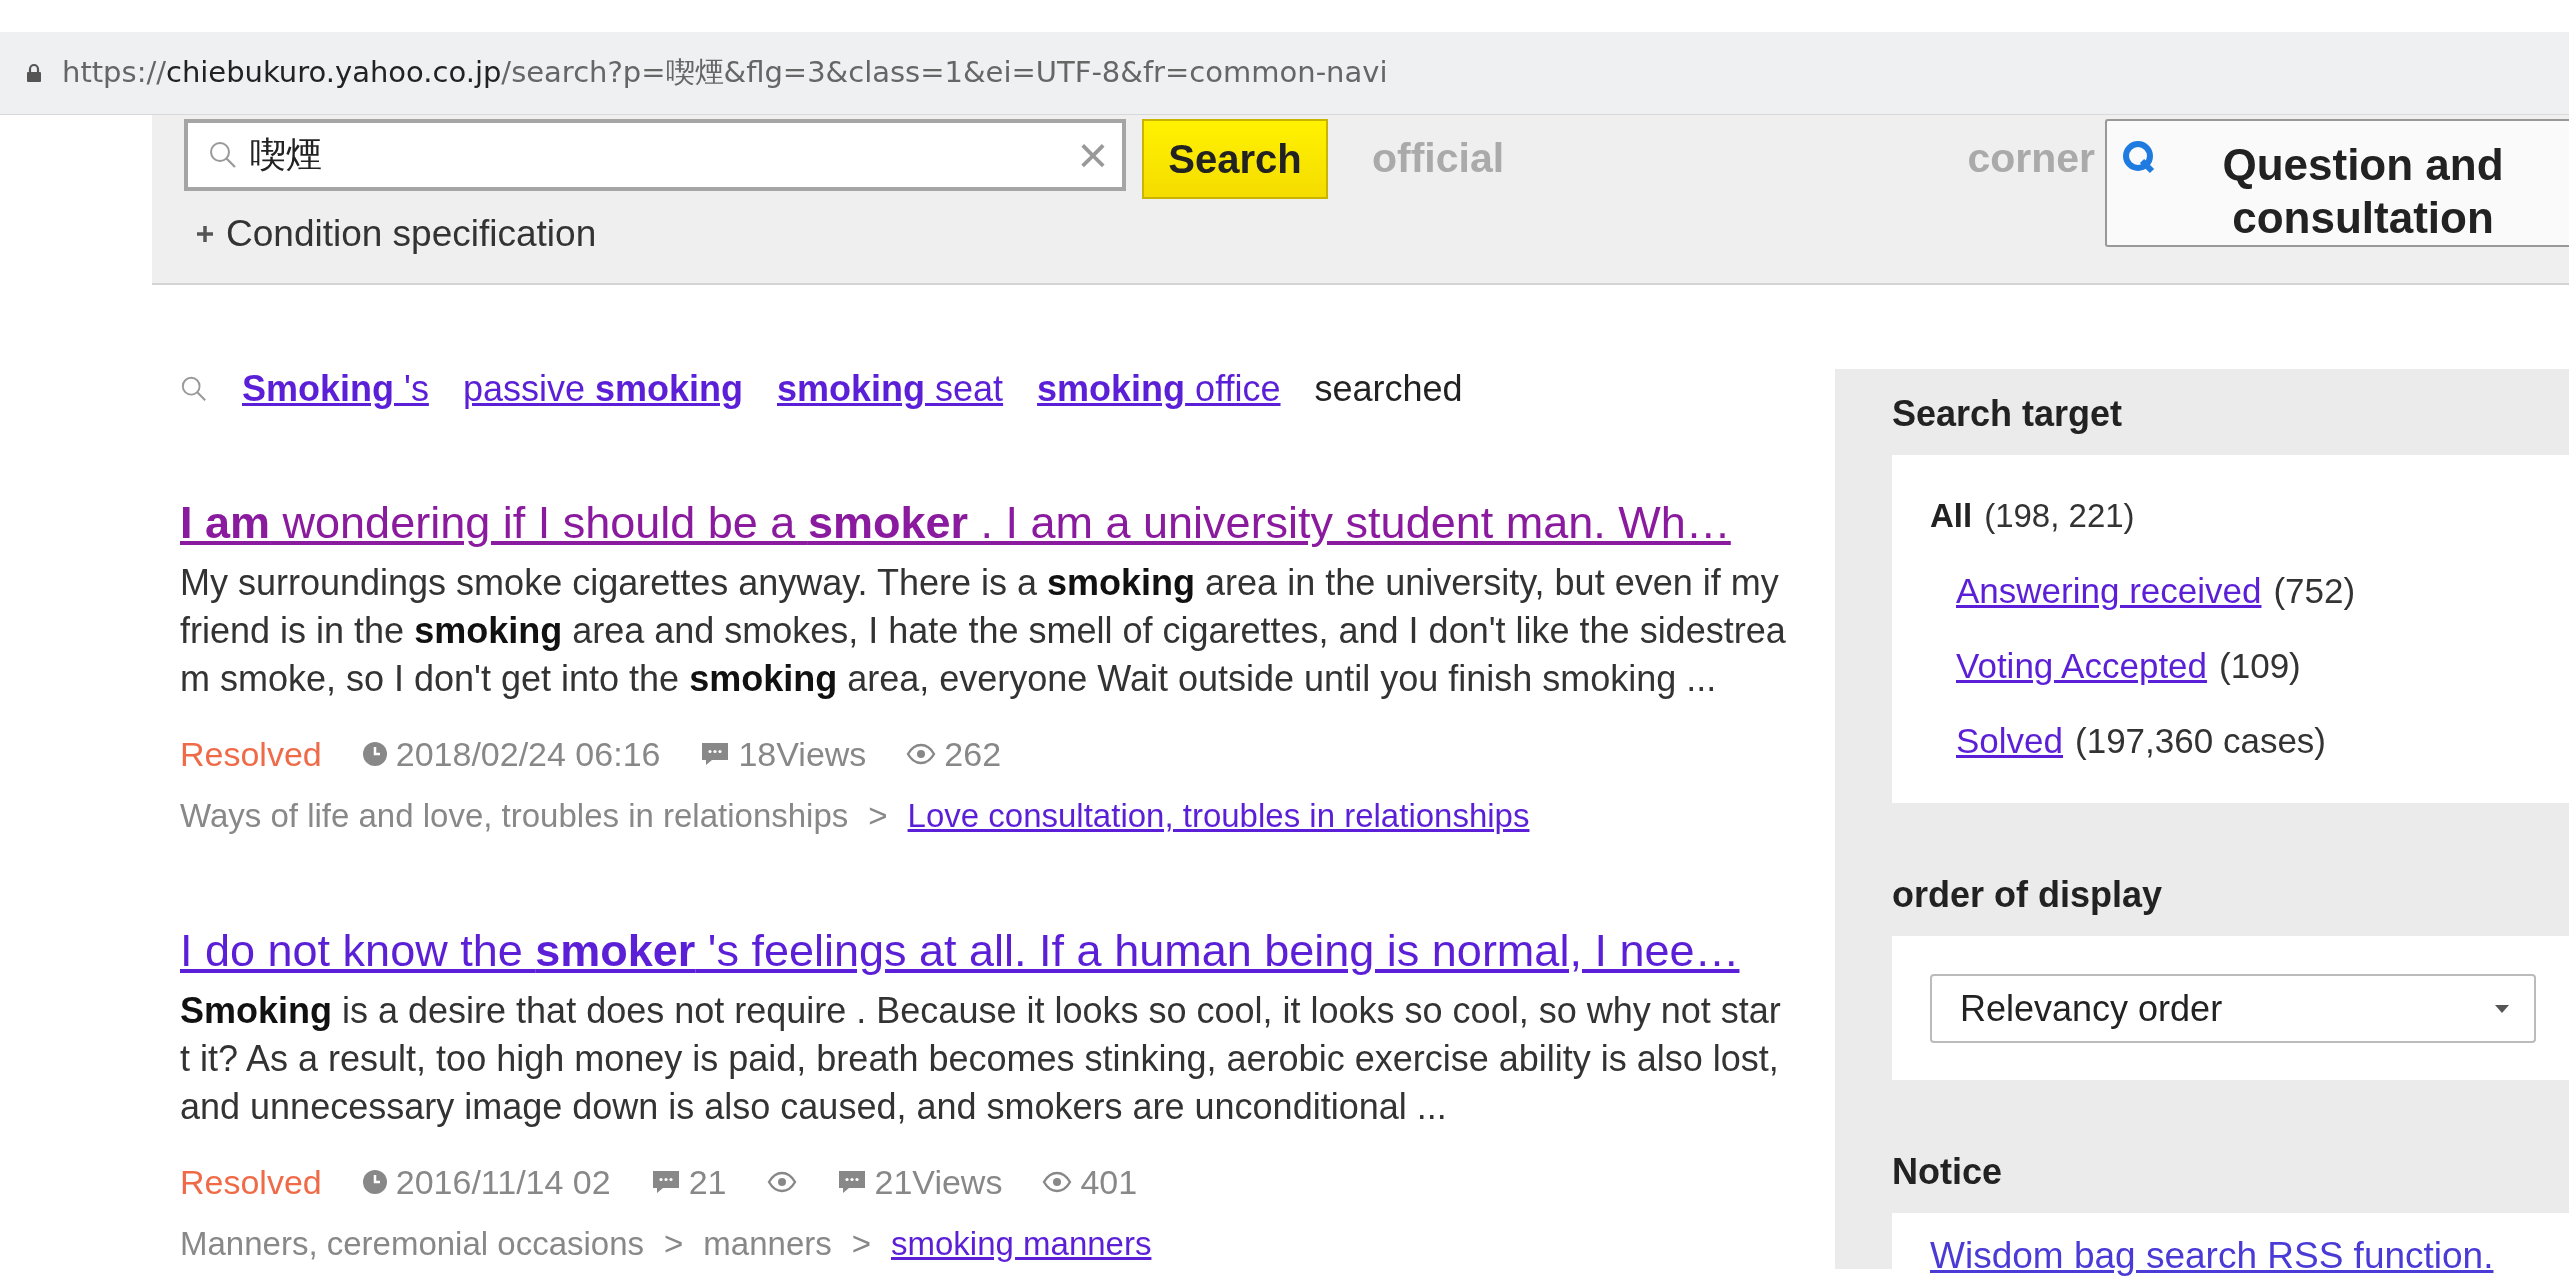 The image size is (2569, 1280). I want to click on stat-text: 262, so click(973, 754).